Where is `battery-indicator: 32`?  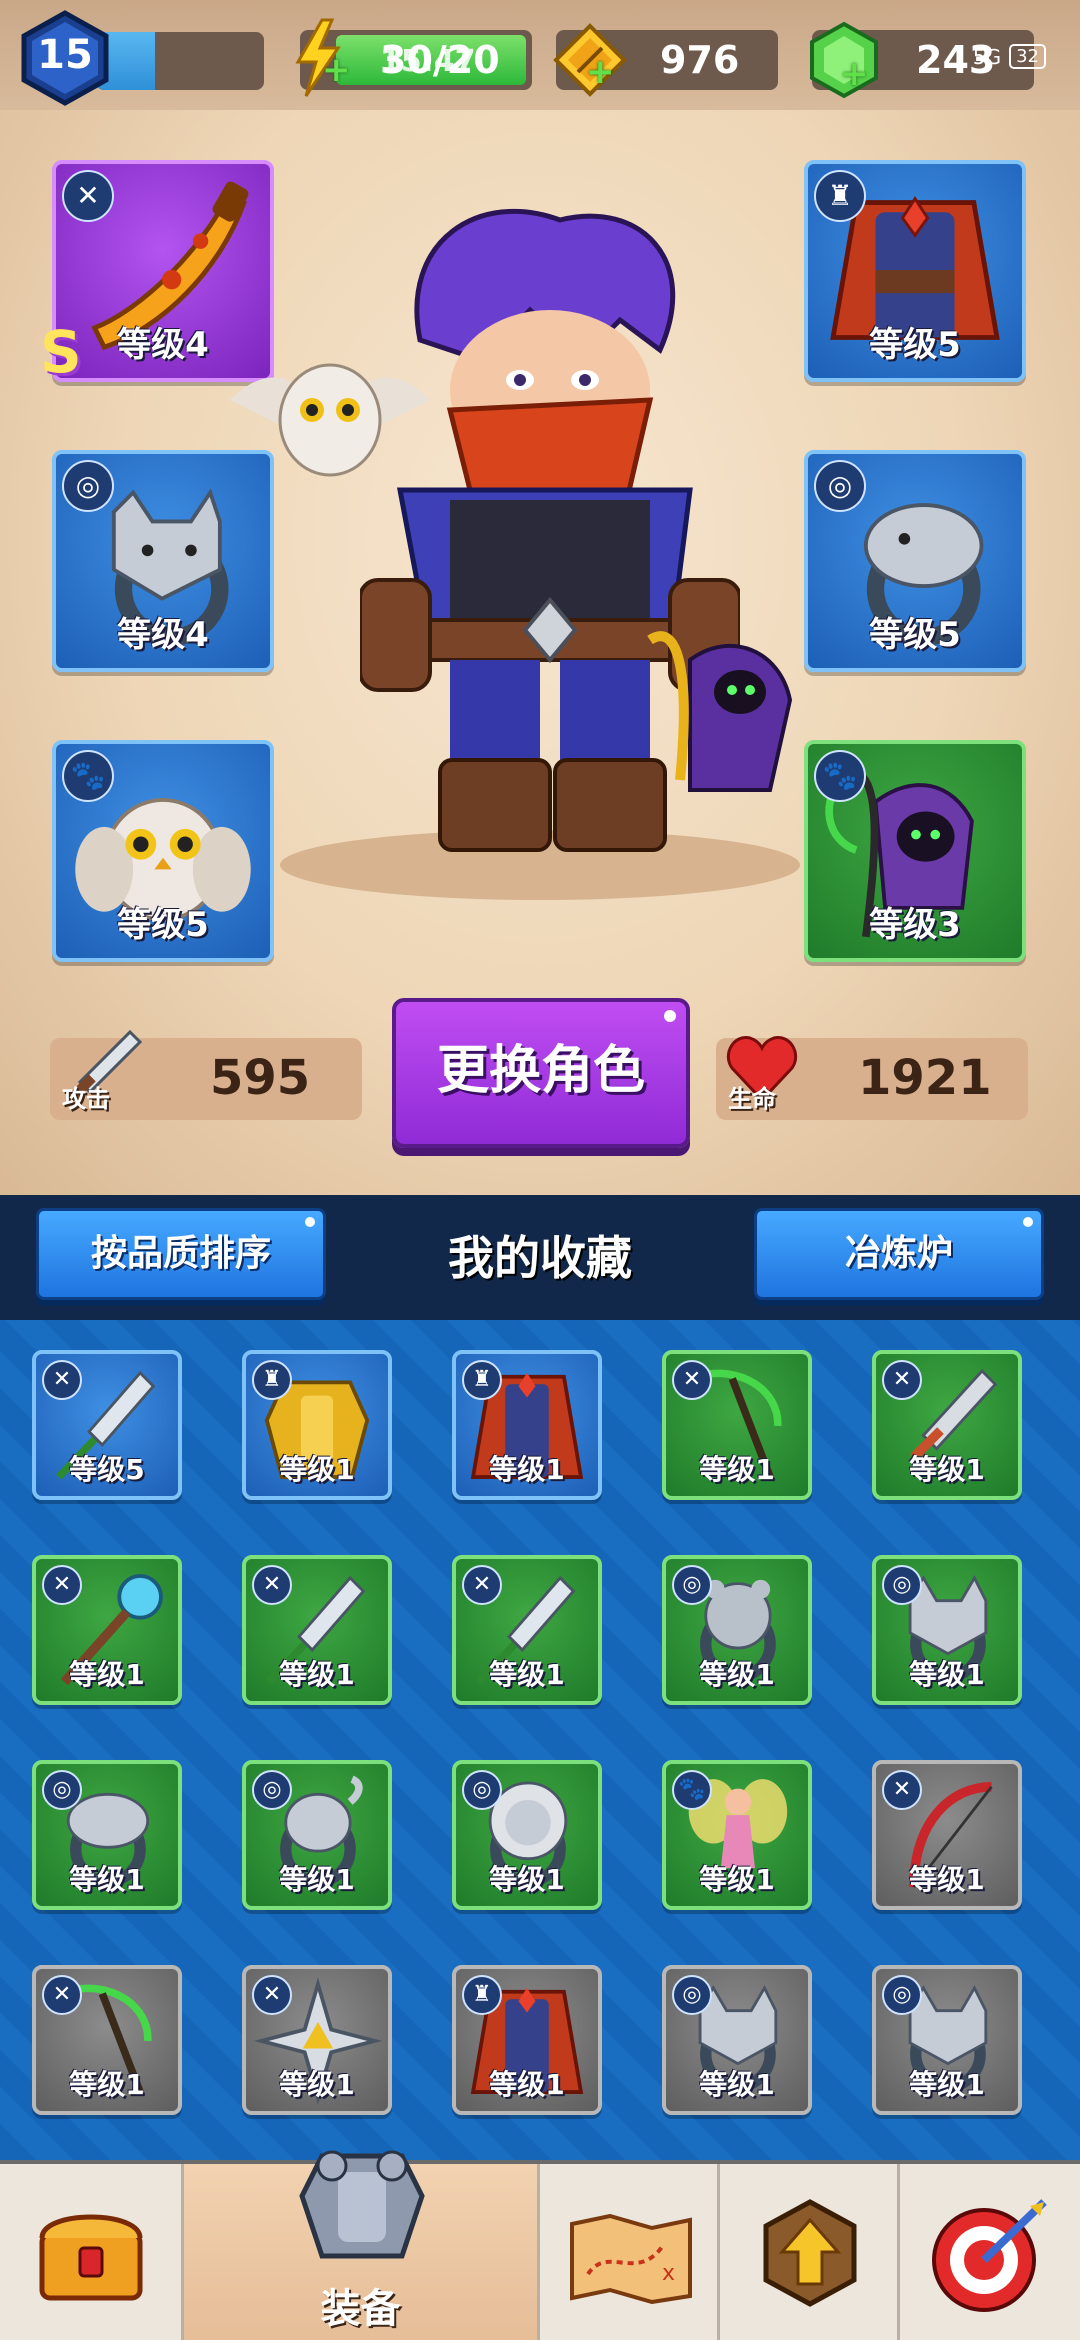 battery-indicator: 32 is located at coordinates (1027, 56).